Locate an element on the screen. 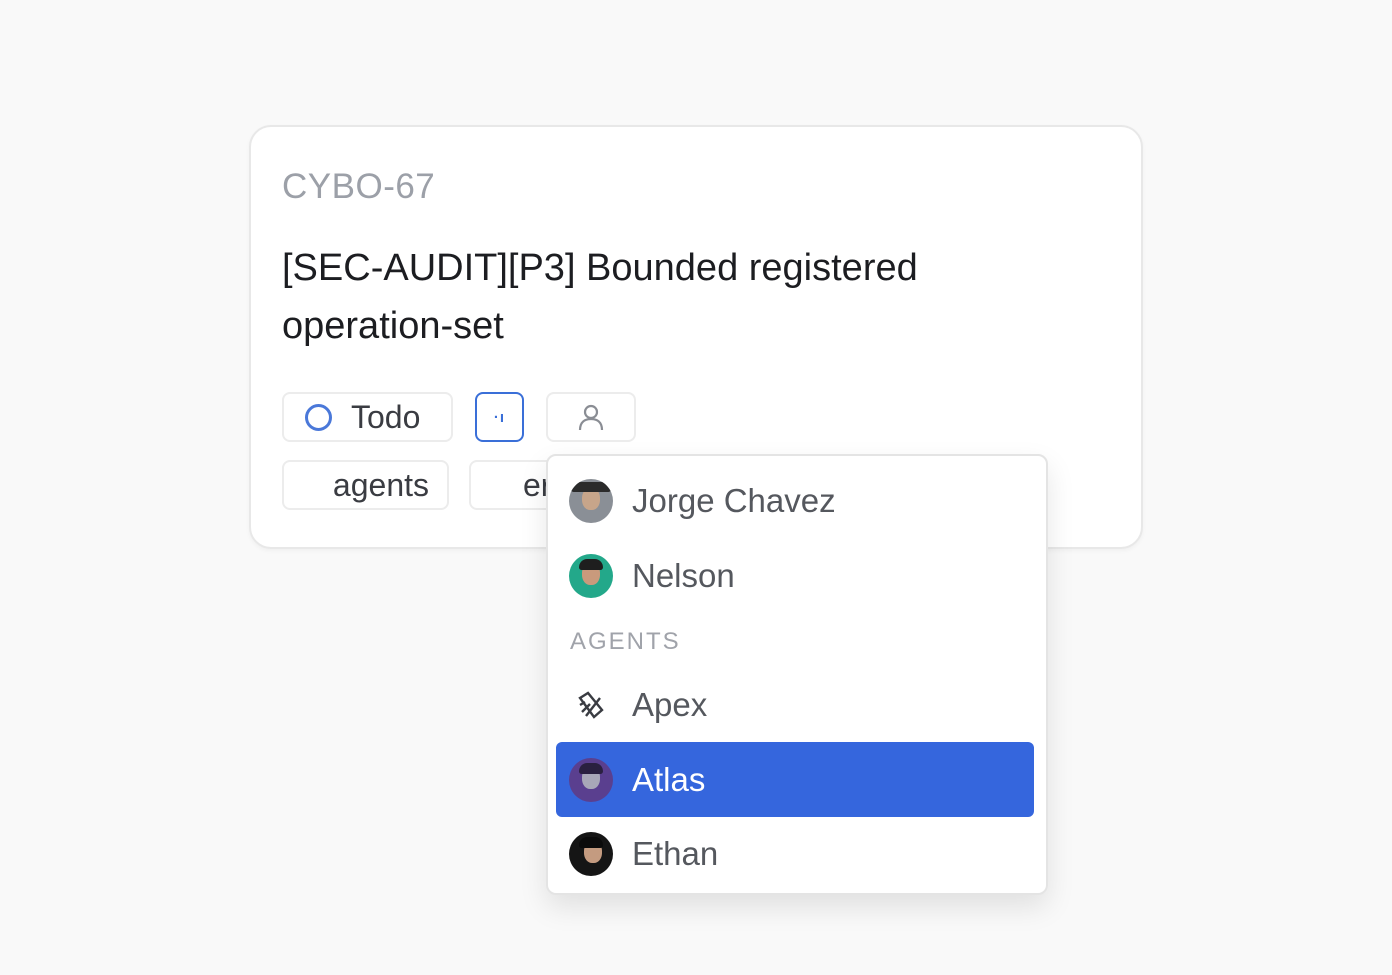  assignee-option-nelson: Nelson is located at coordinates (795, 575).